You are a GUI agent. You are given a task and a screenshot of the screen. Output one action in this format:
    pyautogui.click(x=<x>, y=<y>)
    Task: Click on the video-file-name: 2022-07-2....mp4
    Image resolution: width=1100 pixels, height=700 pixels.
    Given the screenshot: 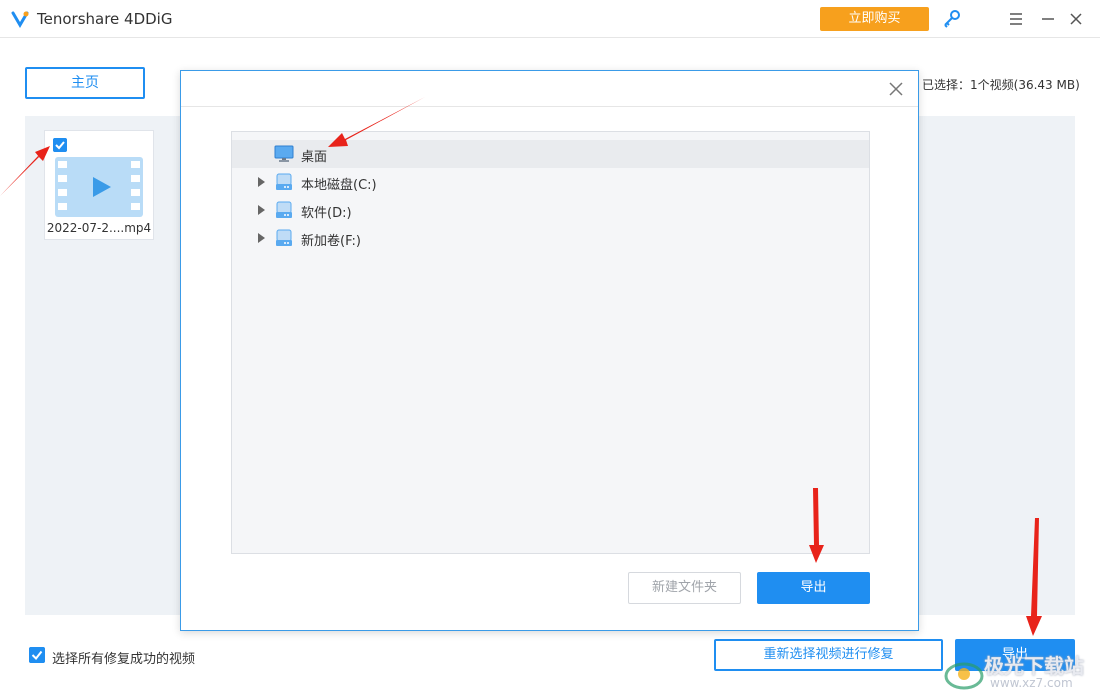 What is the action you would take?
    pyautogui.click(x=99, y=228)
    